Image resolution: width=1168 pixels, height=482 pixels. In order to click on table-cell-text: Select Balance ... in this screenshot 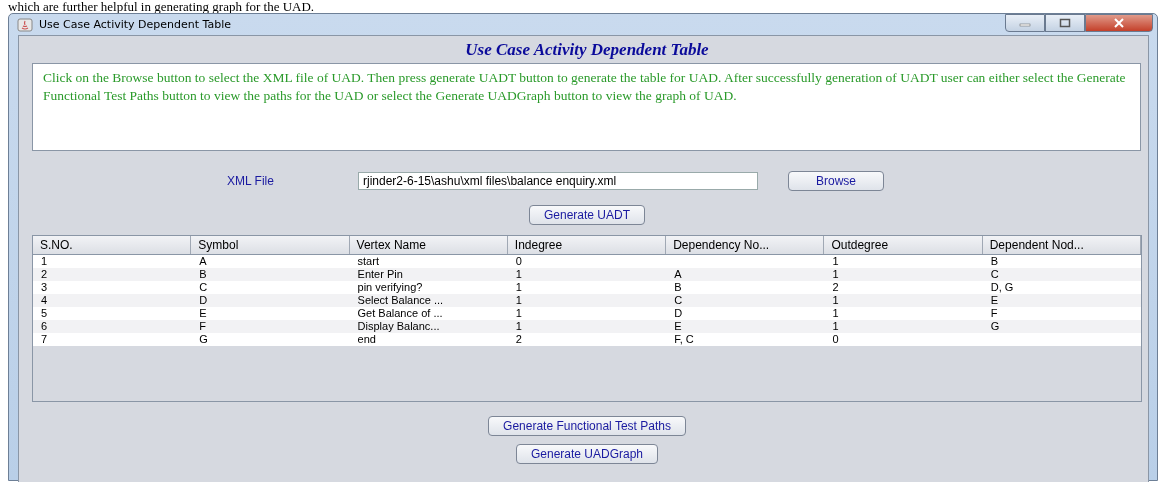, I will do `click(400, 300)`.